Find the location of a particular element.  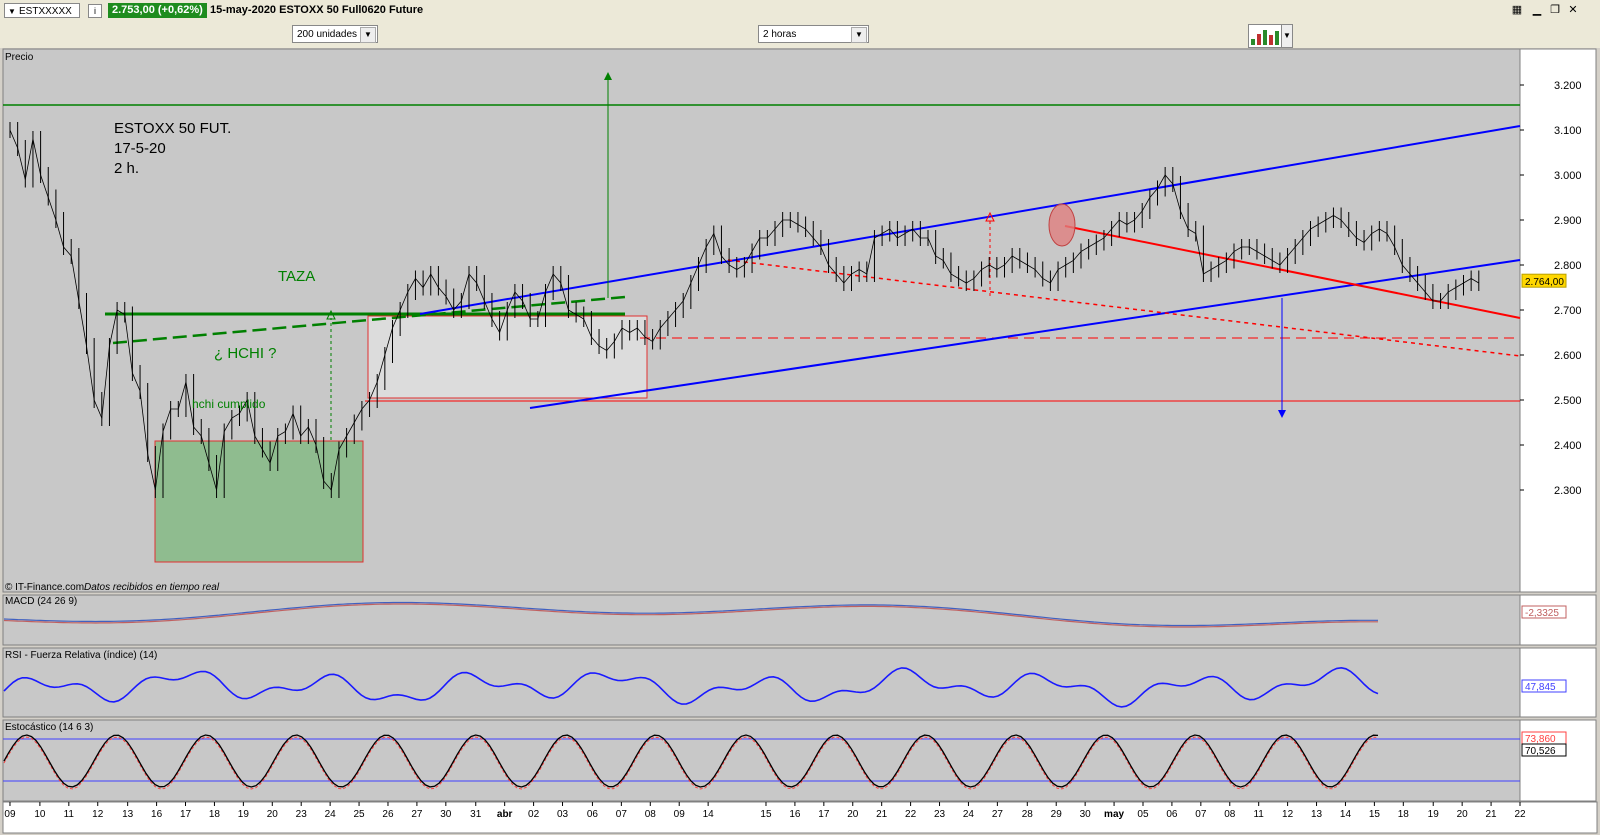

attribution: © IT-Finance.com is located at coordinates (44, 587).